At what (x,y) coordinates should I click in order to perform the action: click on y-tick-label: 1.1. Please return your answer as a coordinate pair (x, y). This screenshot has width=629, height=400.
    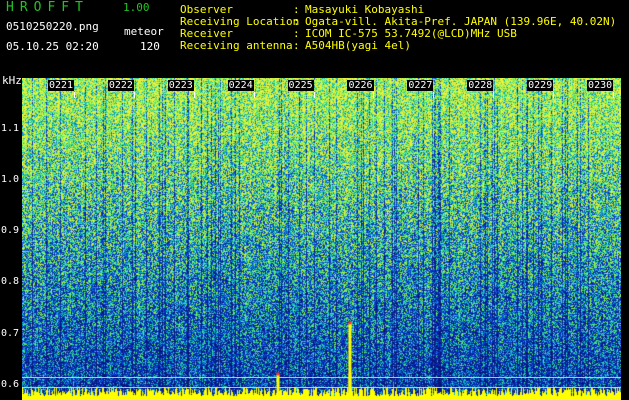
    Looking at the image, I should click on (10, 129).